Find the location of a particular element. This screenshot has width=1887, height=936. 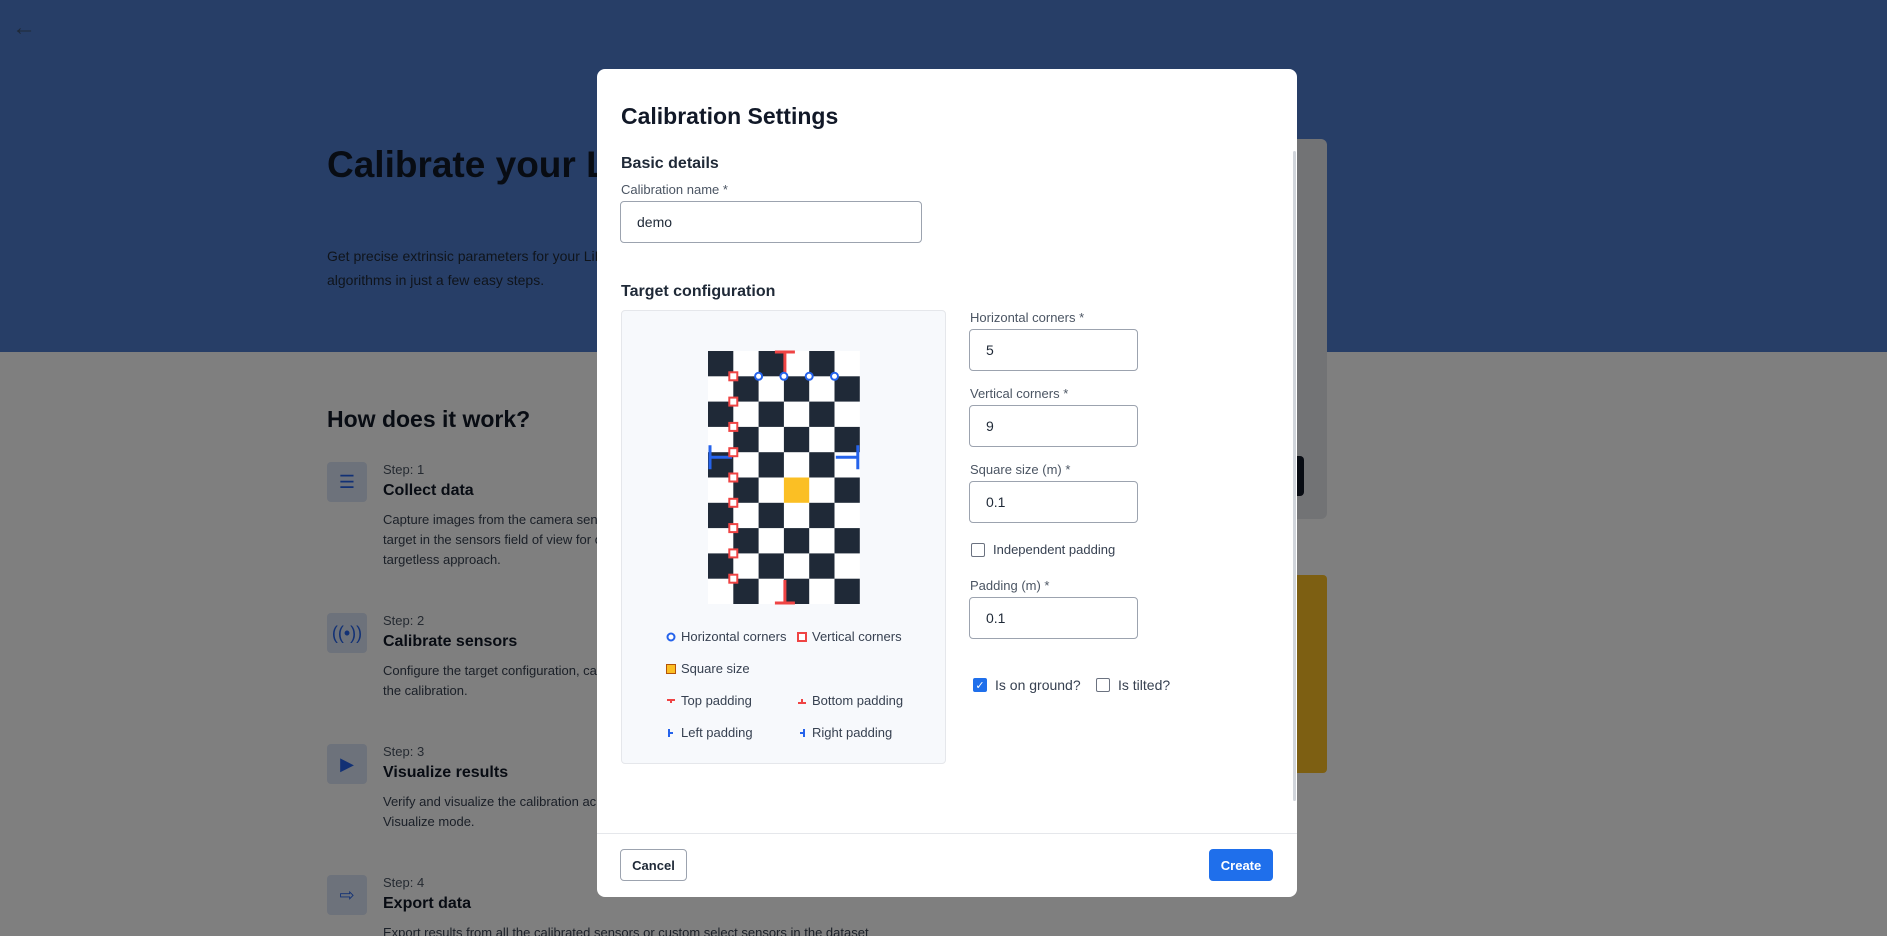

cancel-button: Cancel is located at coordinates (653, 865).